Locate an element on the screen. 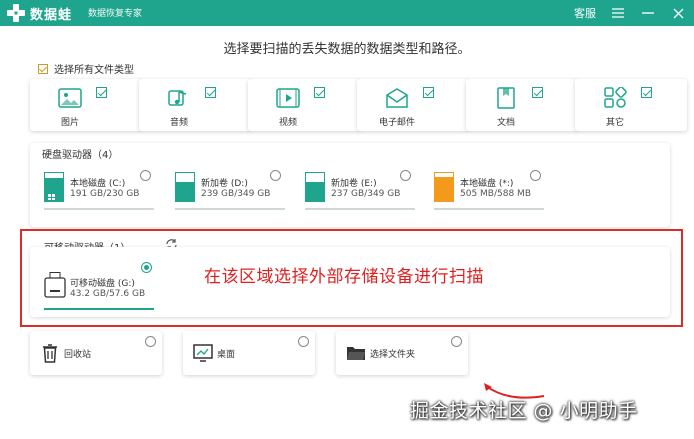 This screenshot has width=694, height=439. drive-d: 新加卷 (D:) 239 GB/349 GB is located at coordinates (230, 194).